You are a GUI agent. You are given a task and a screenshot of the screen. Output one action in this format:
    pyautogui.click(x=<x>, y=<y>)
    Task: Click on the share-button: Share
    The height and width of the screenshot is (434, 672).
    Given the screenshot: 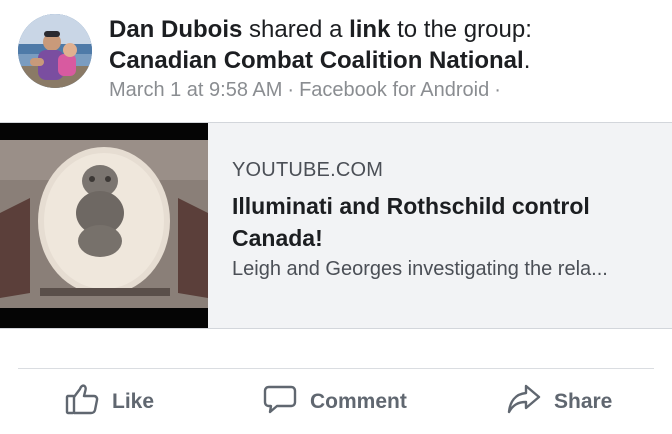 What is the action you would take?
    pyautogui.click(x=559, y=402)
    